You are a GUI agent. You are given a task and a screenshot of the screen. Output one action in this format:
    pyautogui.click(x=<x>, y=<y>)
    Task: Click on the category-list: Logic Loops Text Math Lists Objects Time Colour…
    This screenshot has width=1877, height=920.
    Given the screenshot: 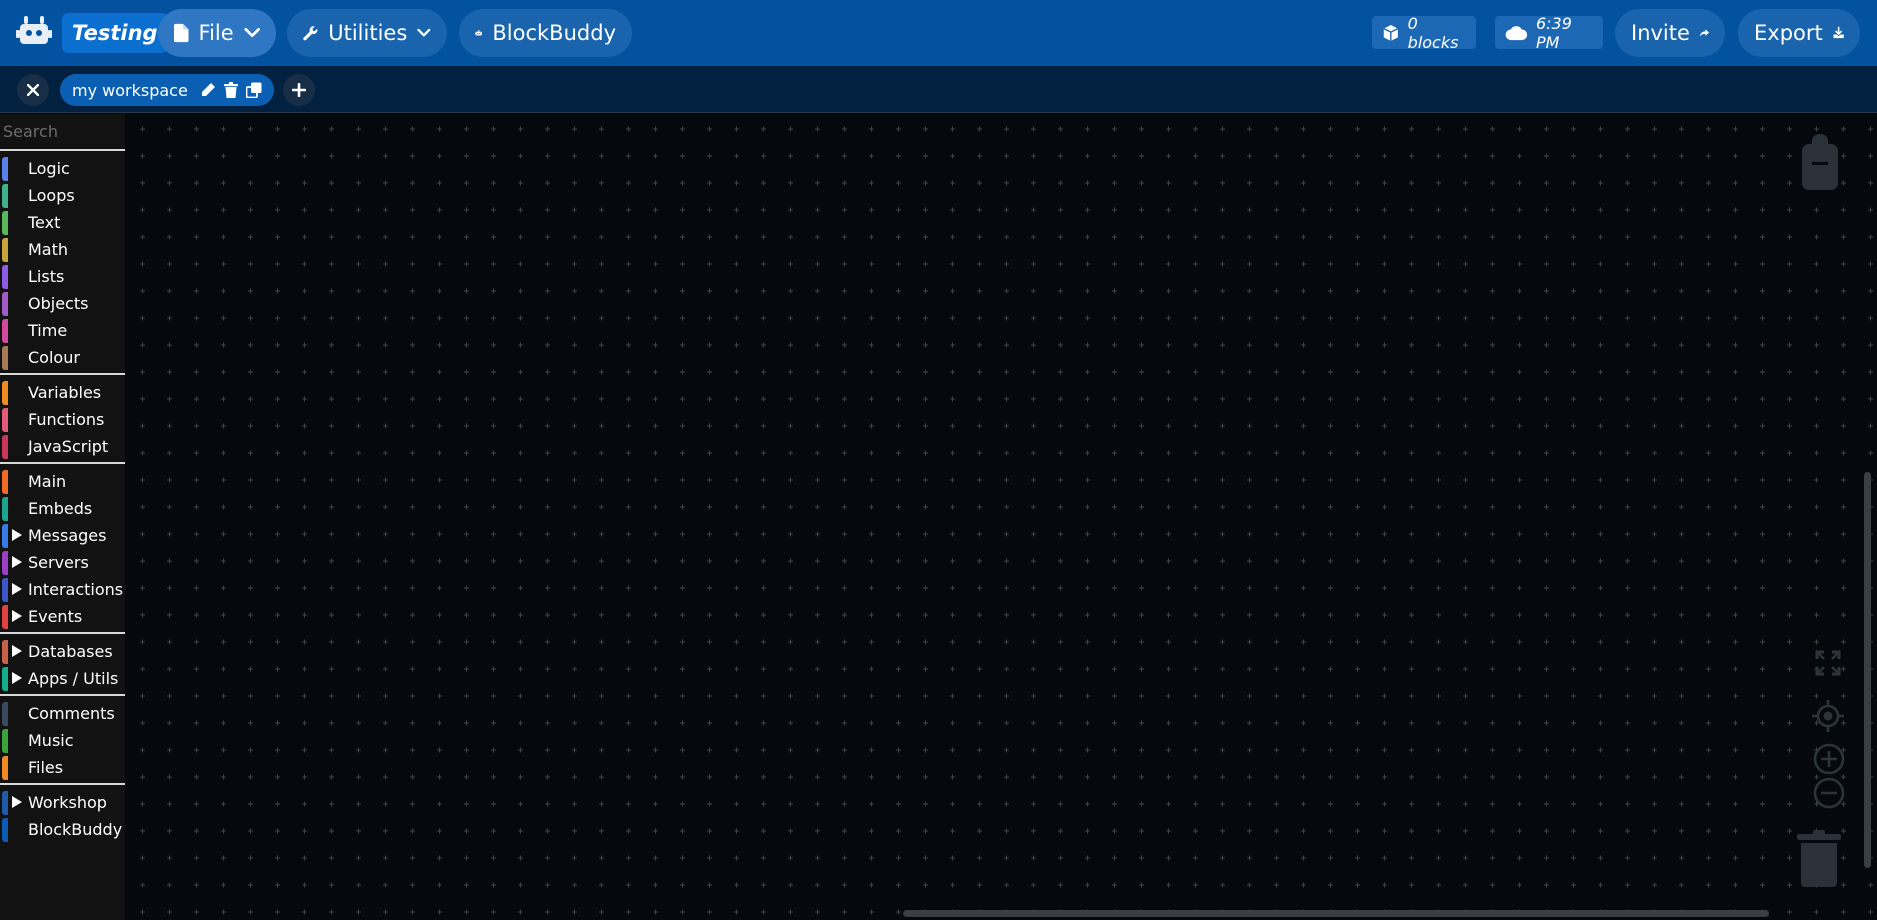 What is the action you would take?
    pyautogui.click(x=62, y=496)
    